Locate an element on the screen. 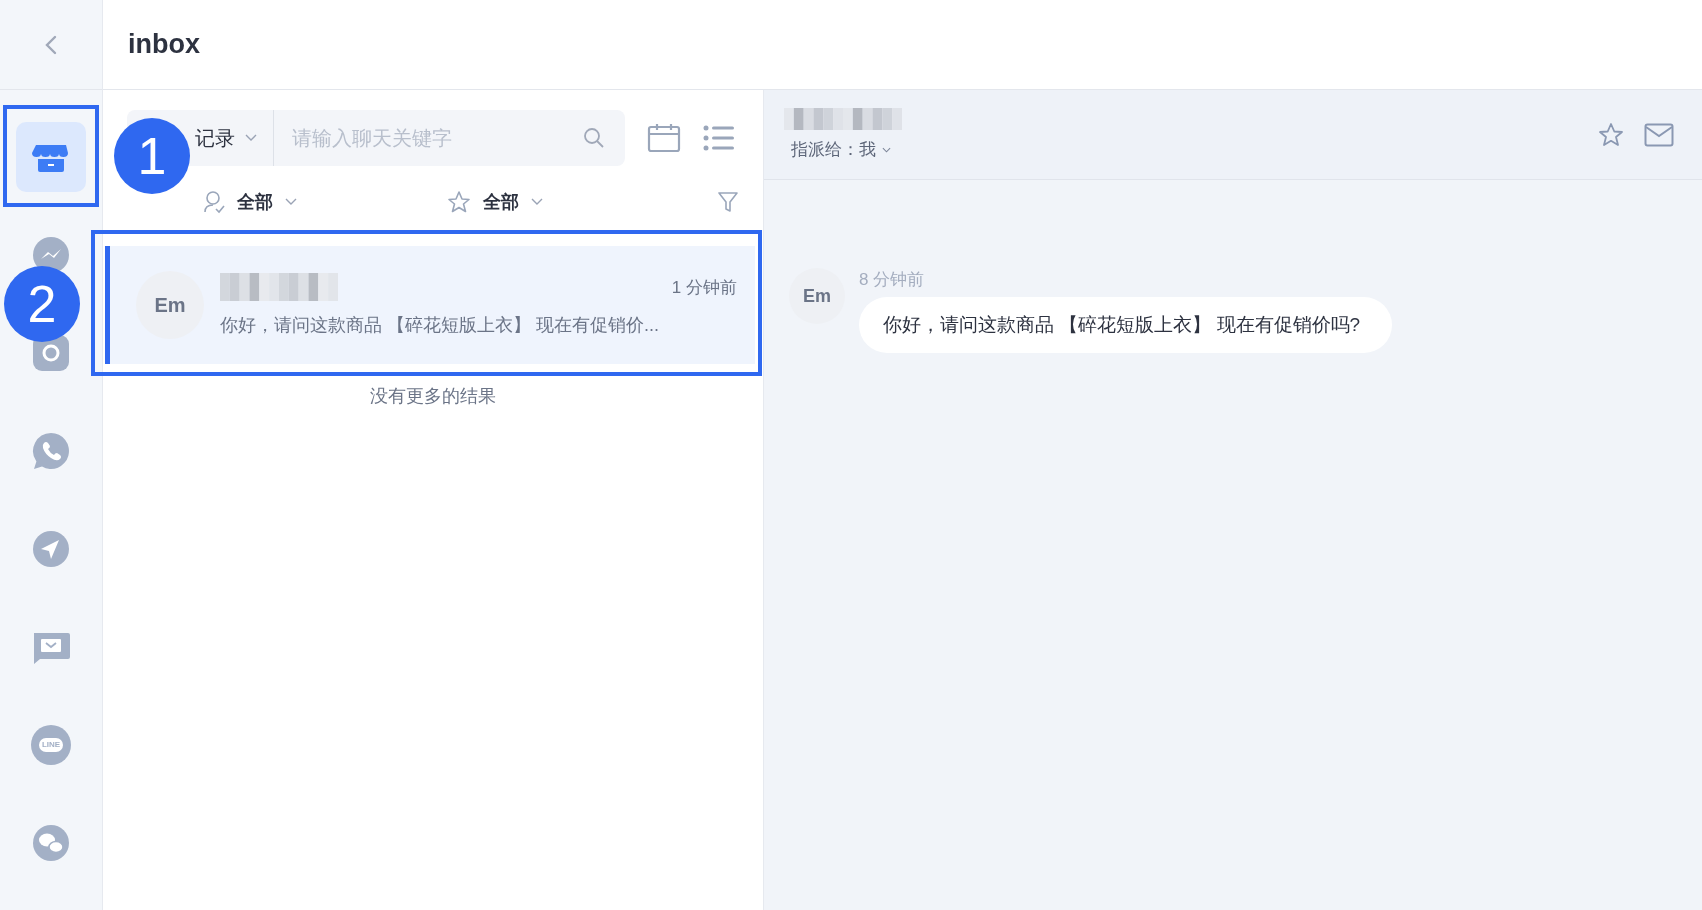 This screenshot has width=1702, height=910. message-bubble: 你好，请问这款商品 【碎花短版上衣】 现在有促销价吗? is located at coordinates (1126, 325).